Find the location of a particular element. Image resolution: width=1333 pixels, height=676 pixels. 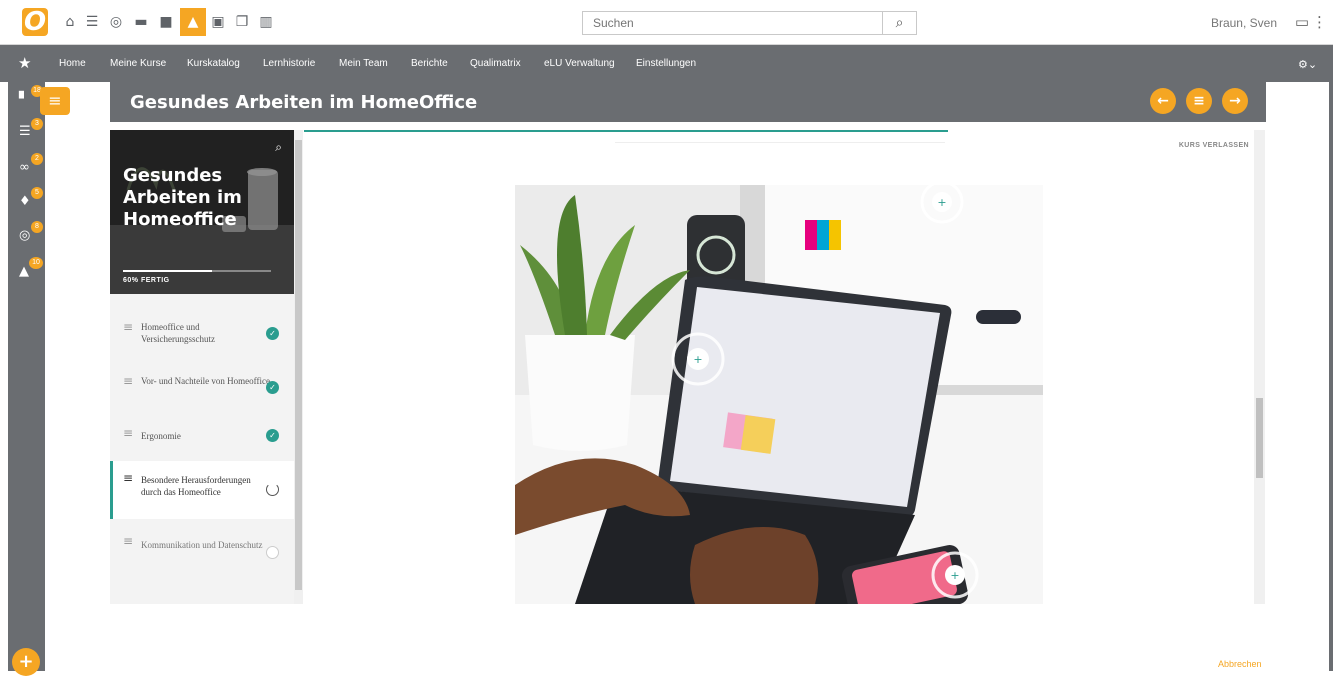

cancel-link: Abbrechen is located at coordinates (1240, 664).